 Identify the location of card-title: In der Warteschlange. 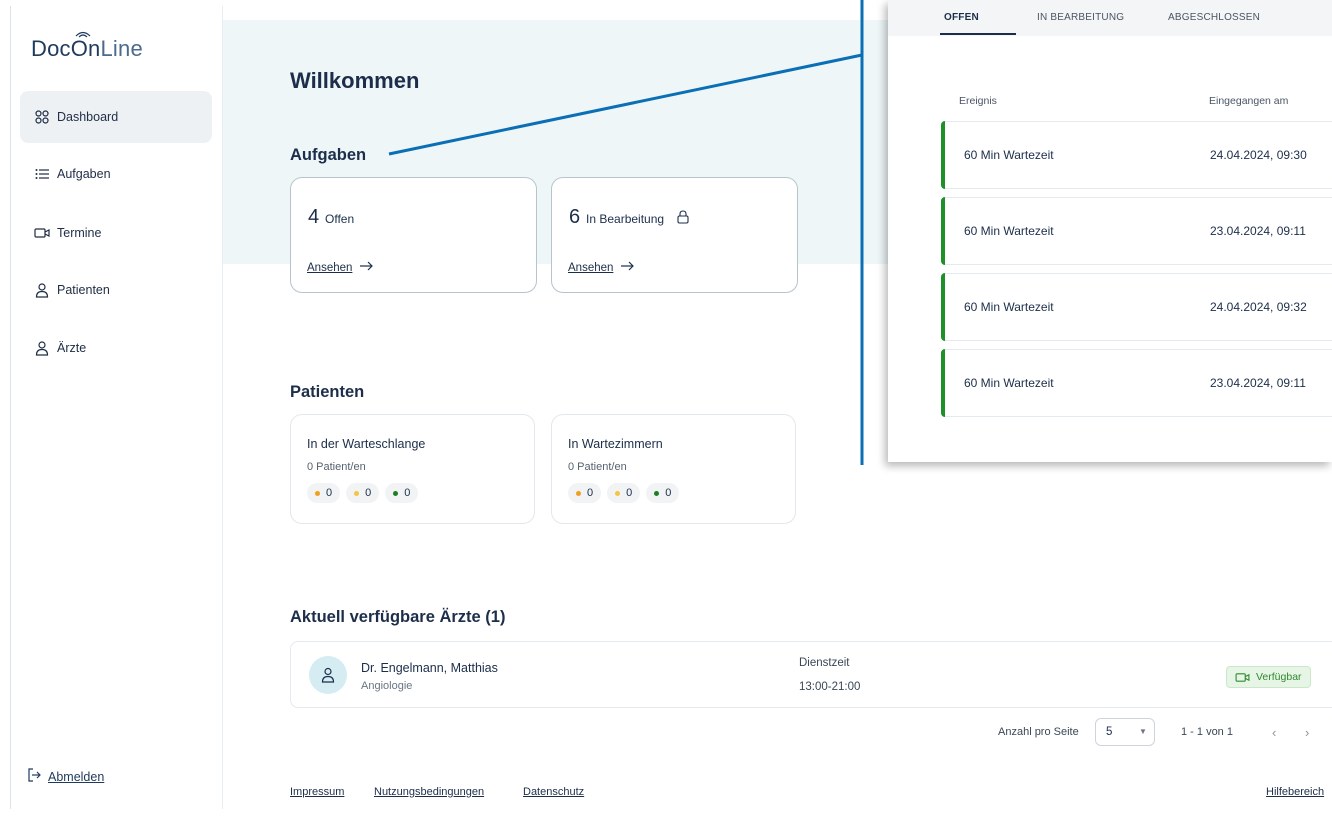
(366, 444).